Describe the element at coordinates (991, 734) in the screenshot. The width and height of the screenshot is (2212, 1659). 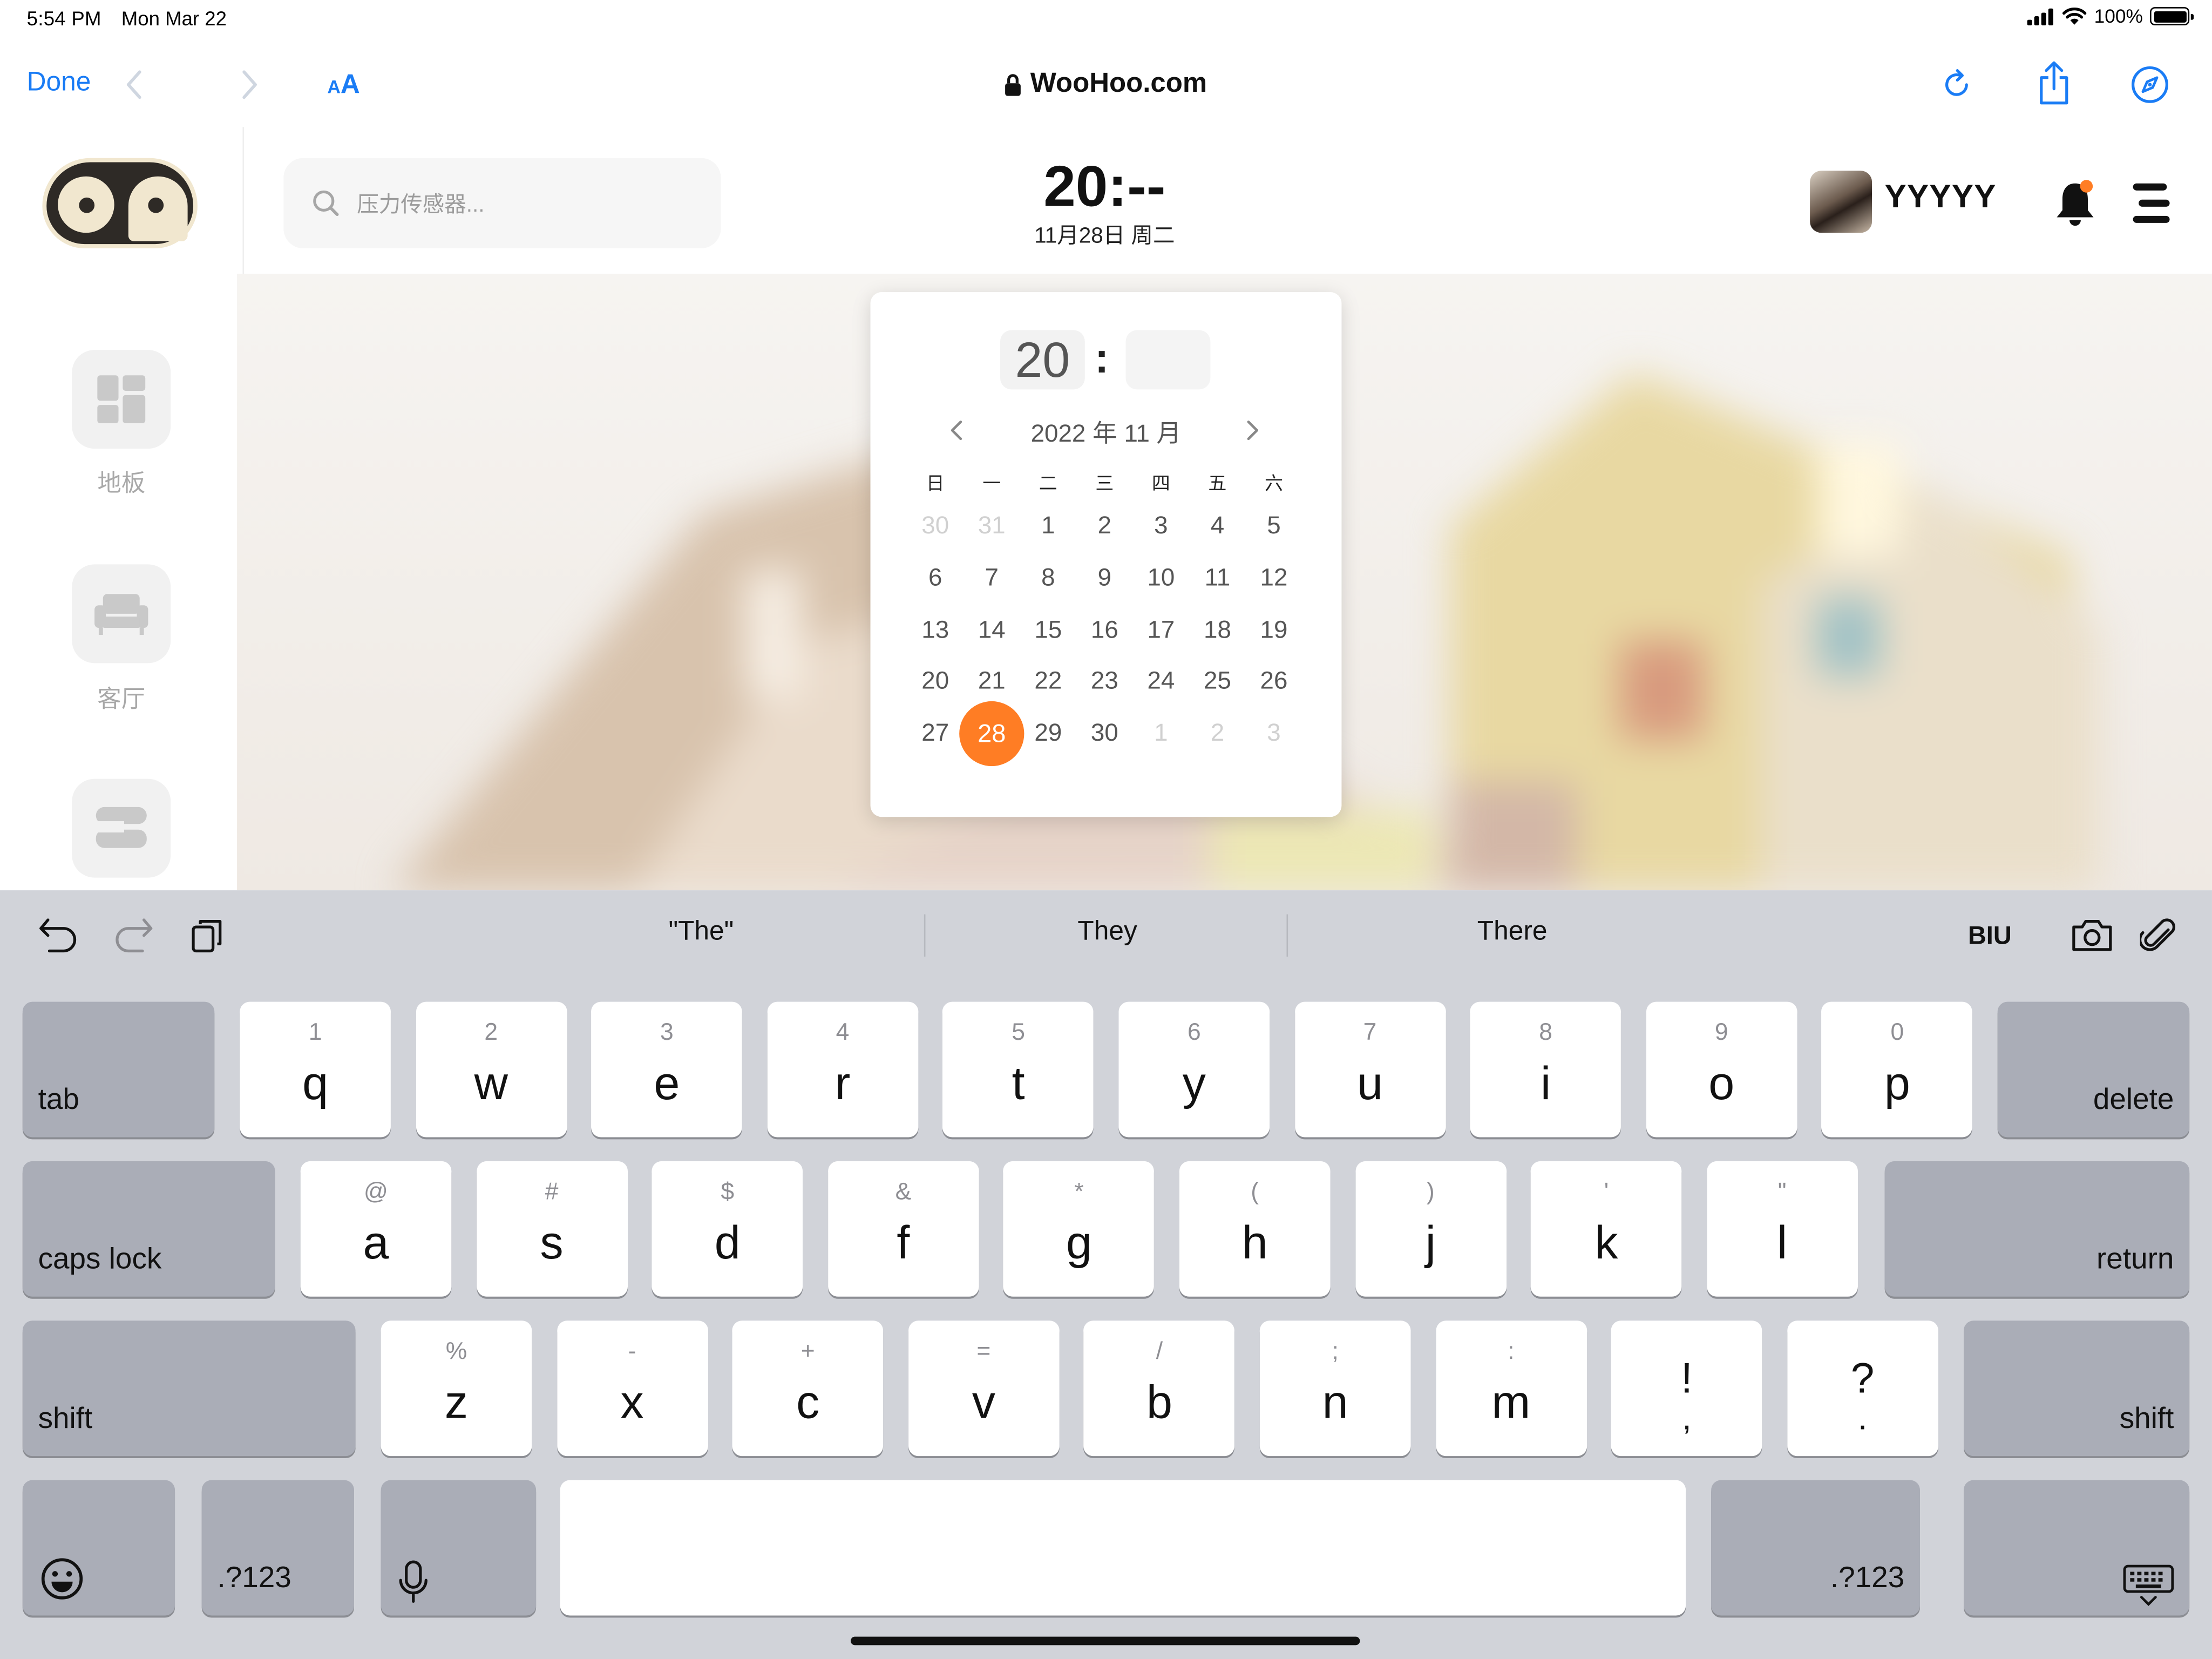
I see `calendar-day-selected: 28` at that location.